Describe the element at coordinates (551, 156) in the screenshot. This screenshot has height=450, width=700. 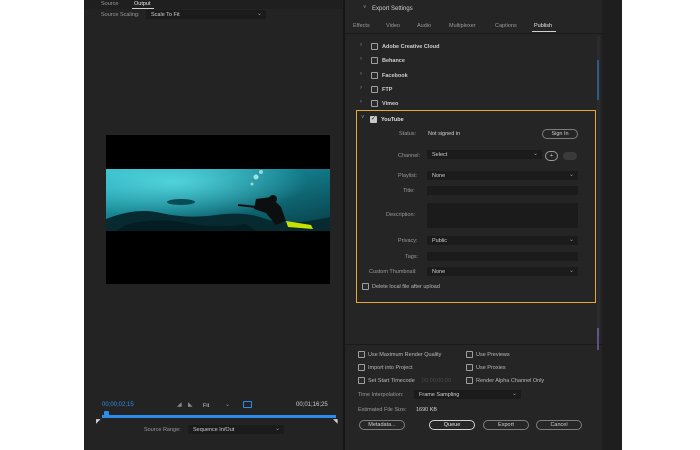
I see `add-channel-button: +` at that location.